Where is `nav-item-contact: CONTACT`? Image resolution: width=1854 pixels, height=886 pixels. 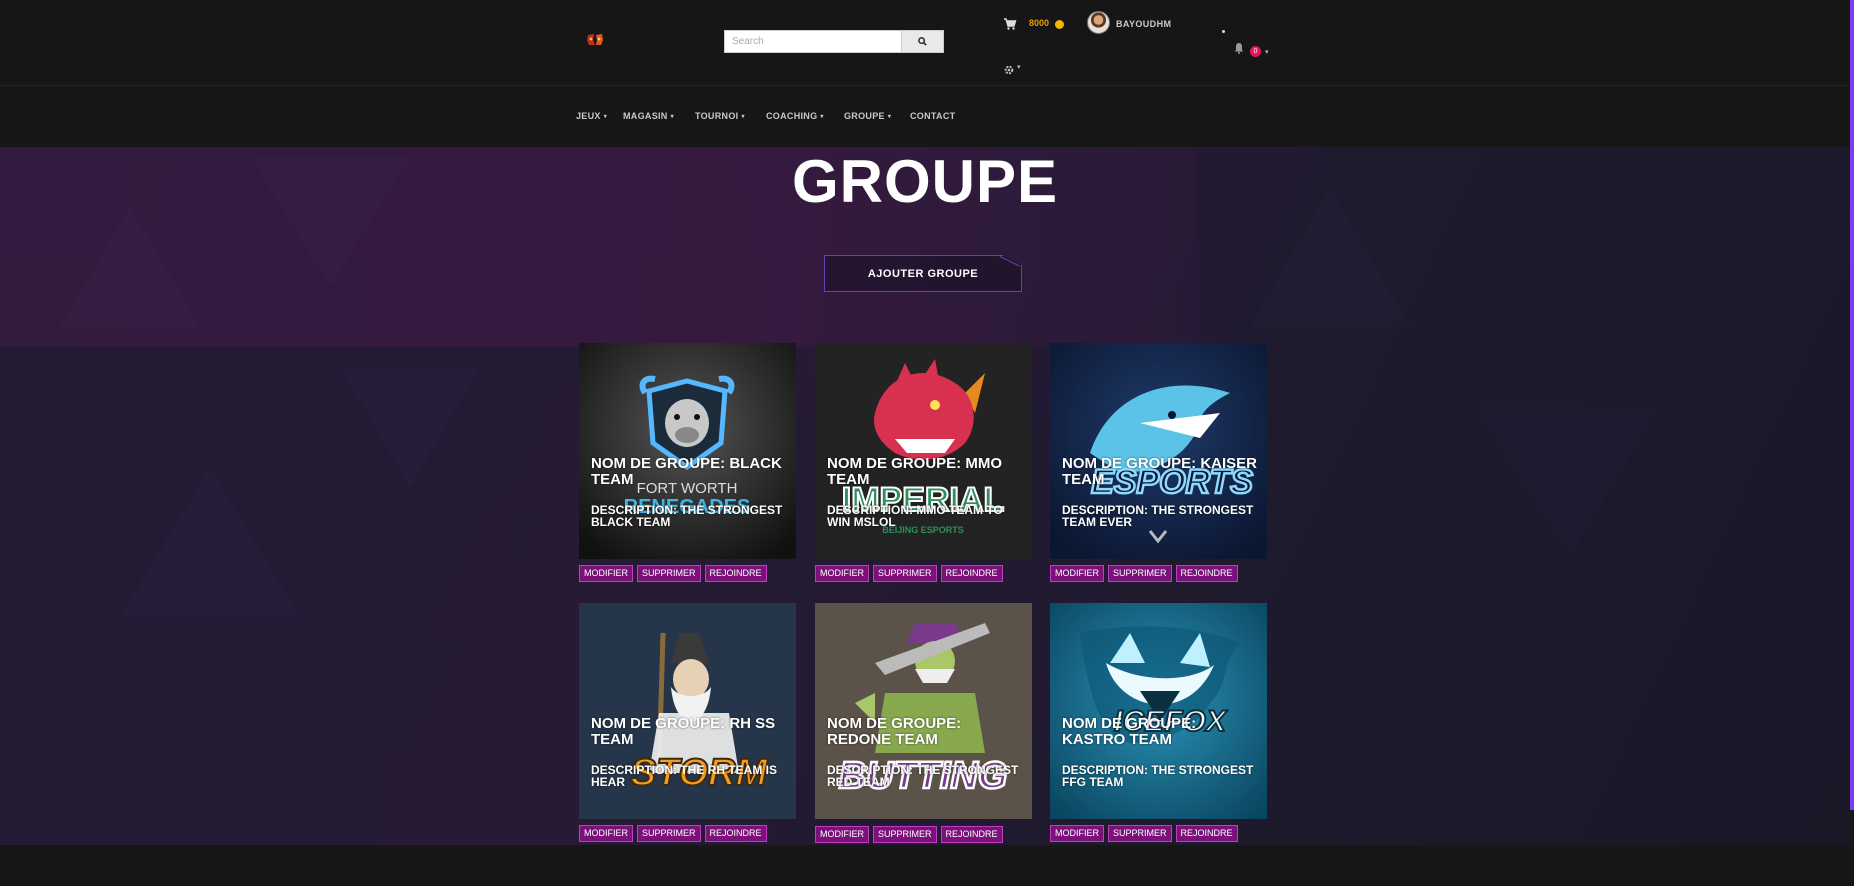
nav-item-contact: CONTACT is located at coordinates (932, 116).